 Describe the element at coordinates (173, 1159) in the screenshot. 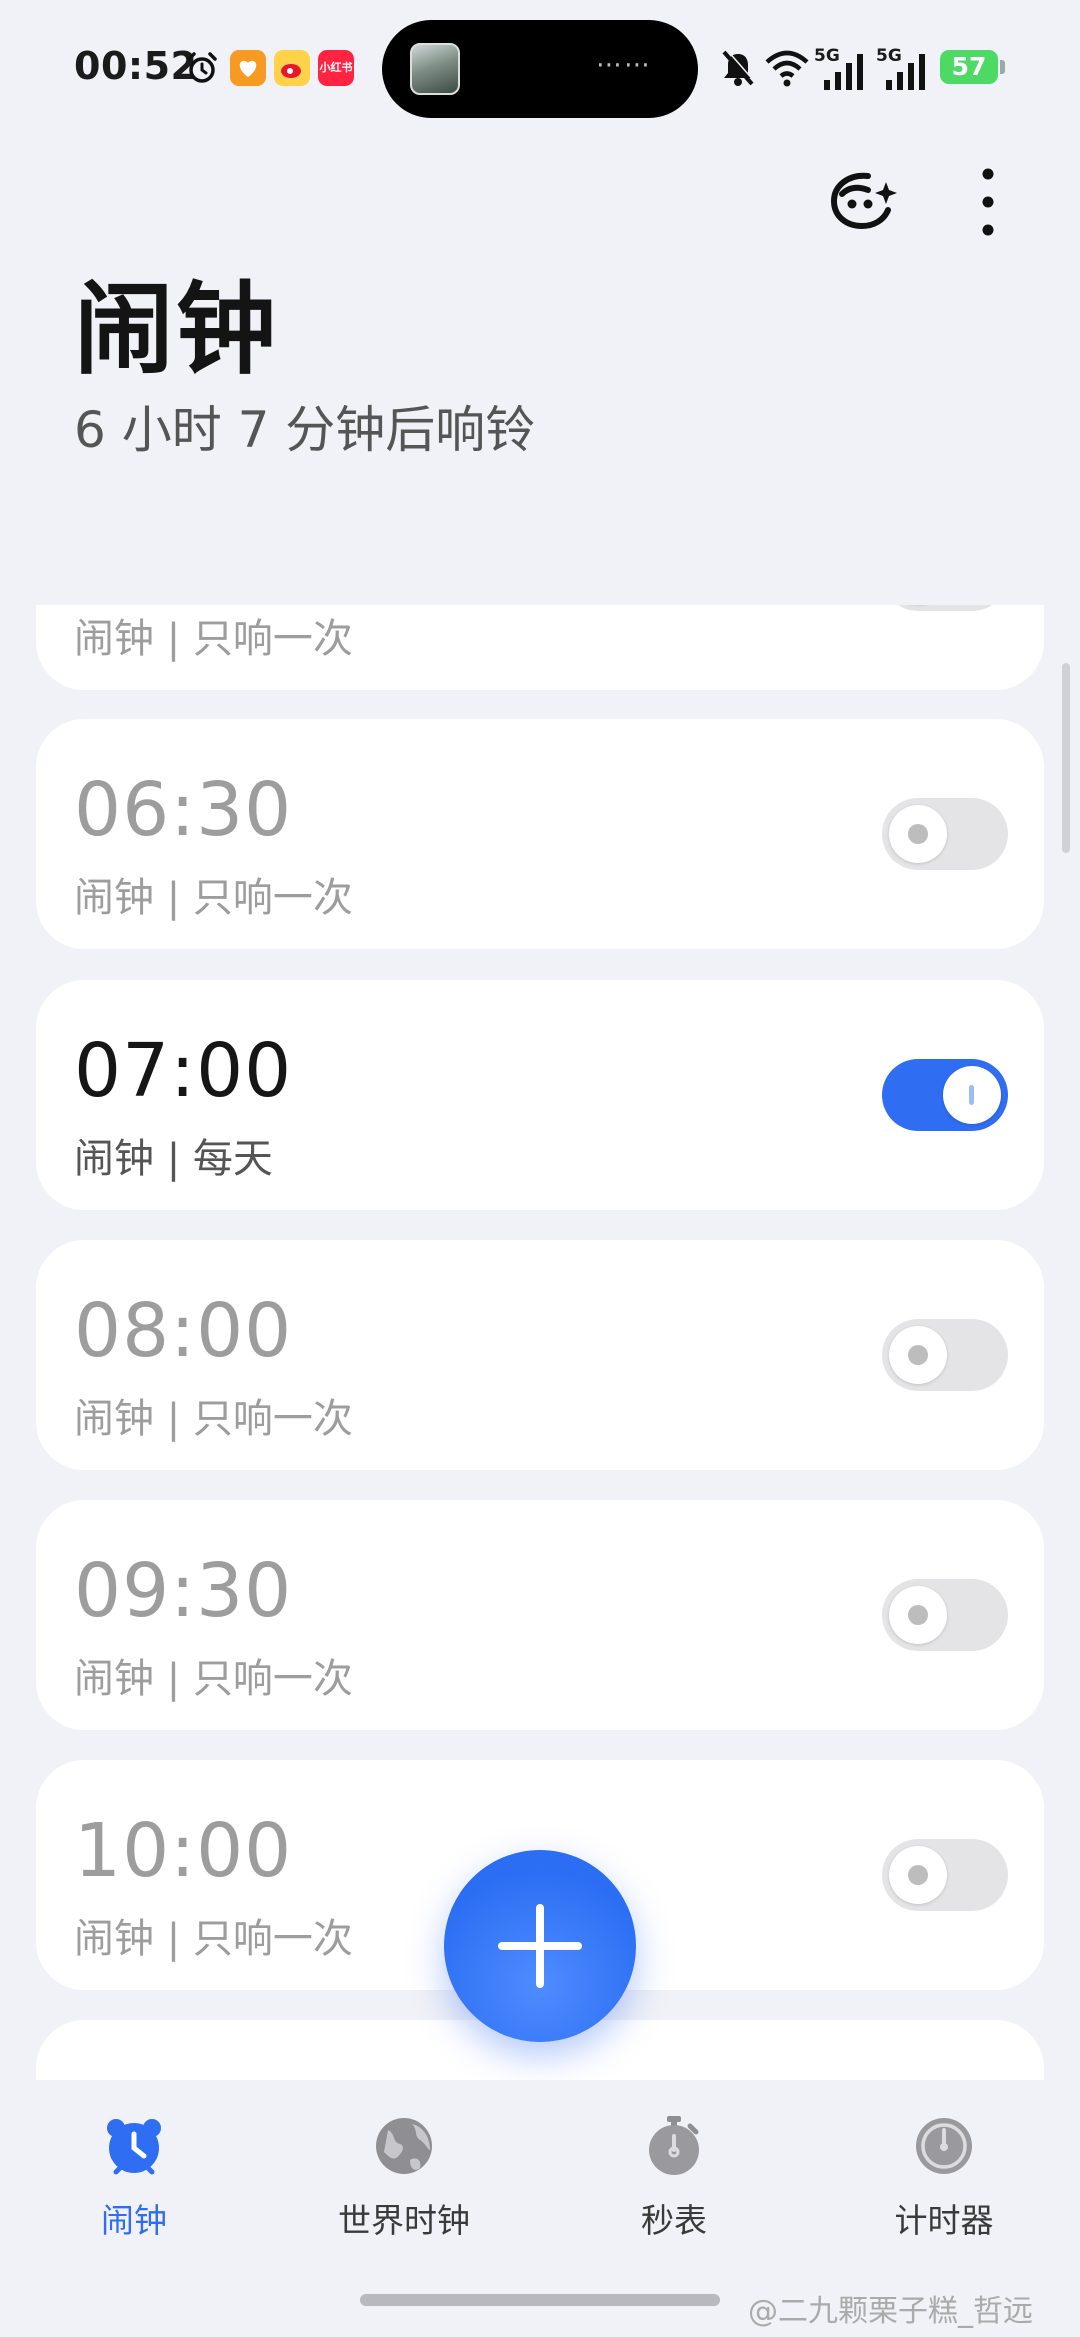

I see `alarm-repeat-label: 闹钟 | 每天` at that location.